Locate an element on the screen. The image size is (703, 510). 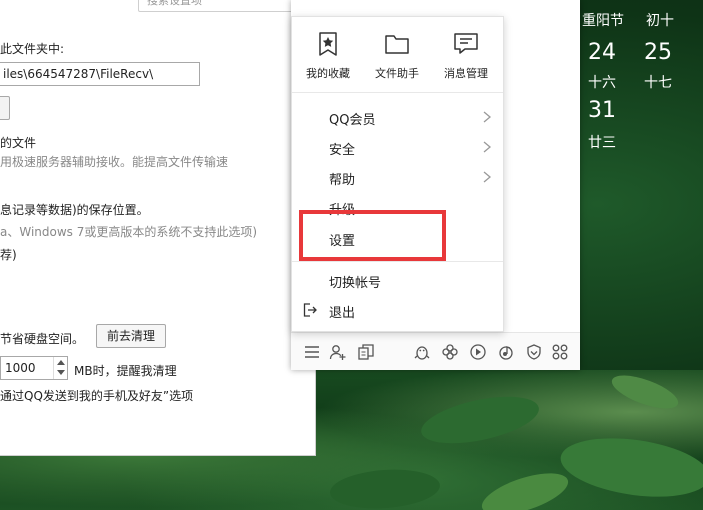
menu-item-label: 升级 is located at coordinates (342, 210).